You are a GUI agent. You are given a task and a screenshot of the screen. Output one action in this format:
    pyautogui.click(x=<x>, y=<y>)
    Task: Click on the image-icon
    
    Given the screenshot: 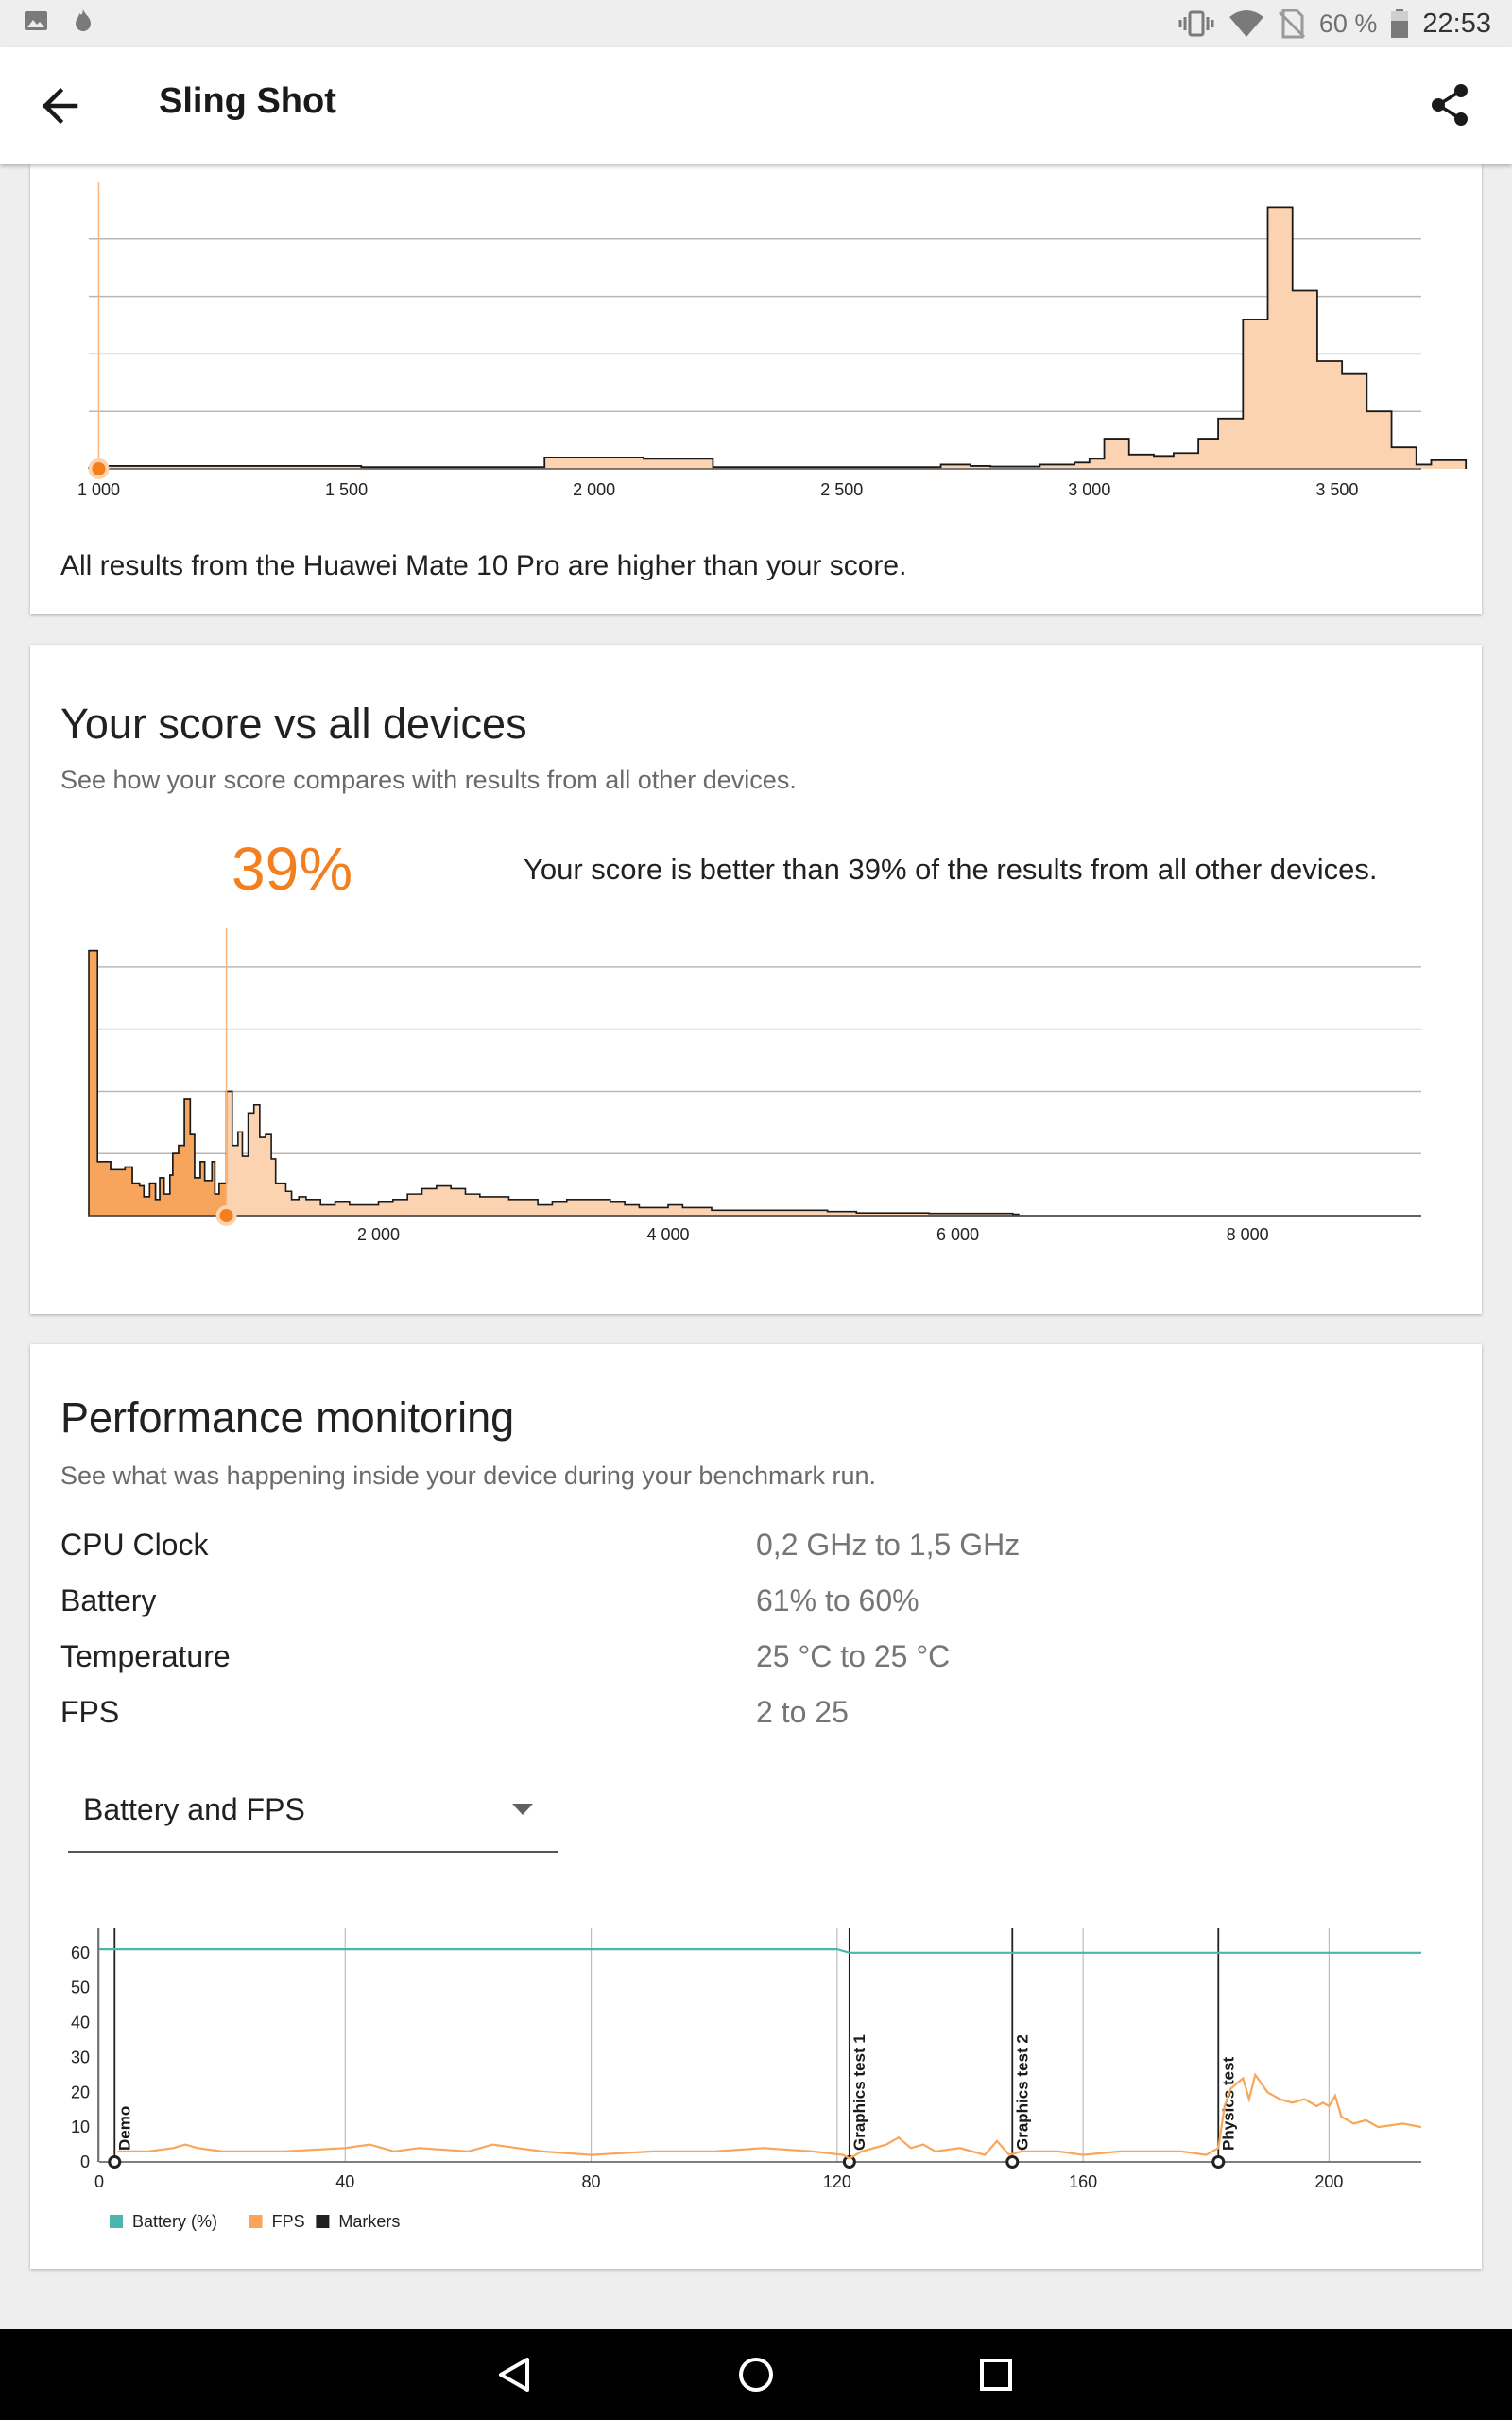 What is the action you would take?
    pyautogui.click(x=36, y=20)
    